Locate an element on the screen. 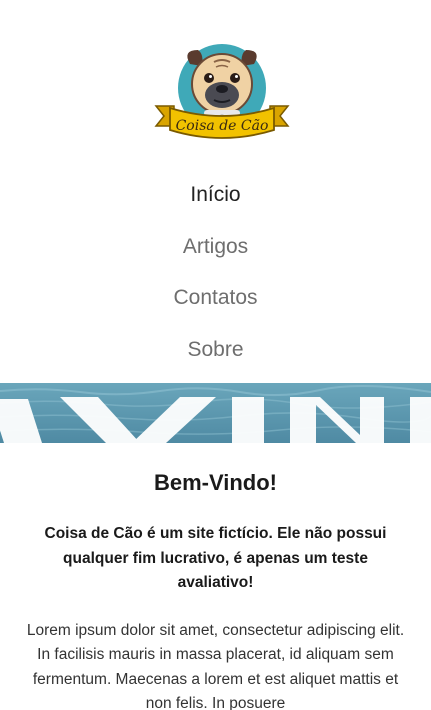 This screenshot has width=431, height=710. nav-item-sobre: Sobre is located at coordinates (215, 351).